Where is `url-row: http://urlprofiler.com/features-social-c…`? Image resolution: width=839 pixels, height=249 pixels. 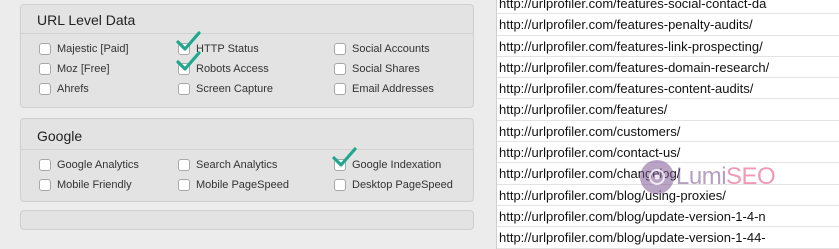
url-row: http://urlprofiler.com/features-social-c… is located at coordinates (668, 7).